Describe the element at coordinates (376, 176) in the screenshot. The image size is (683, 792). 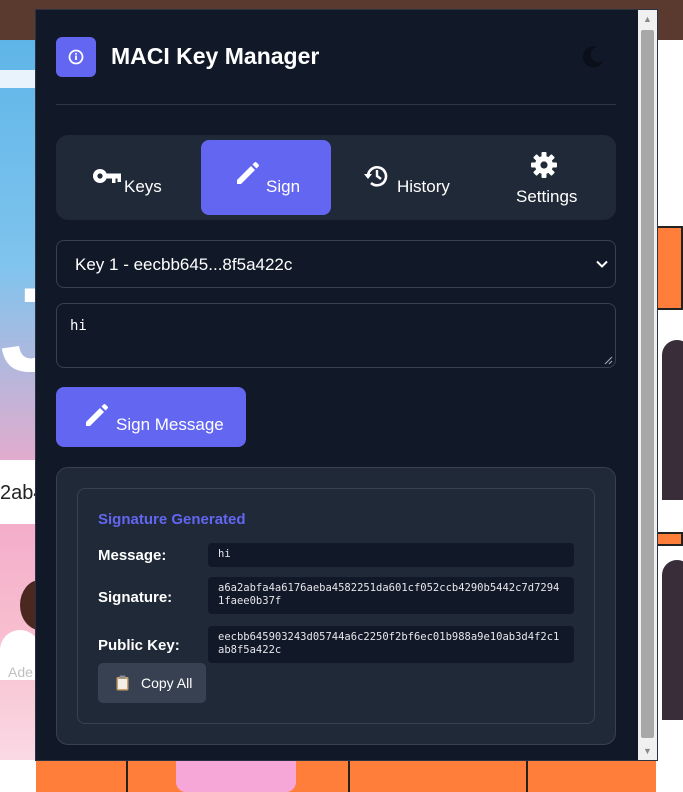
I see `history-icon` at that location.